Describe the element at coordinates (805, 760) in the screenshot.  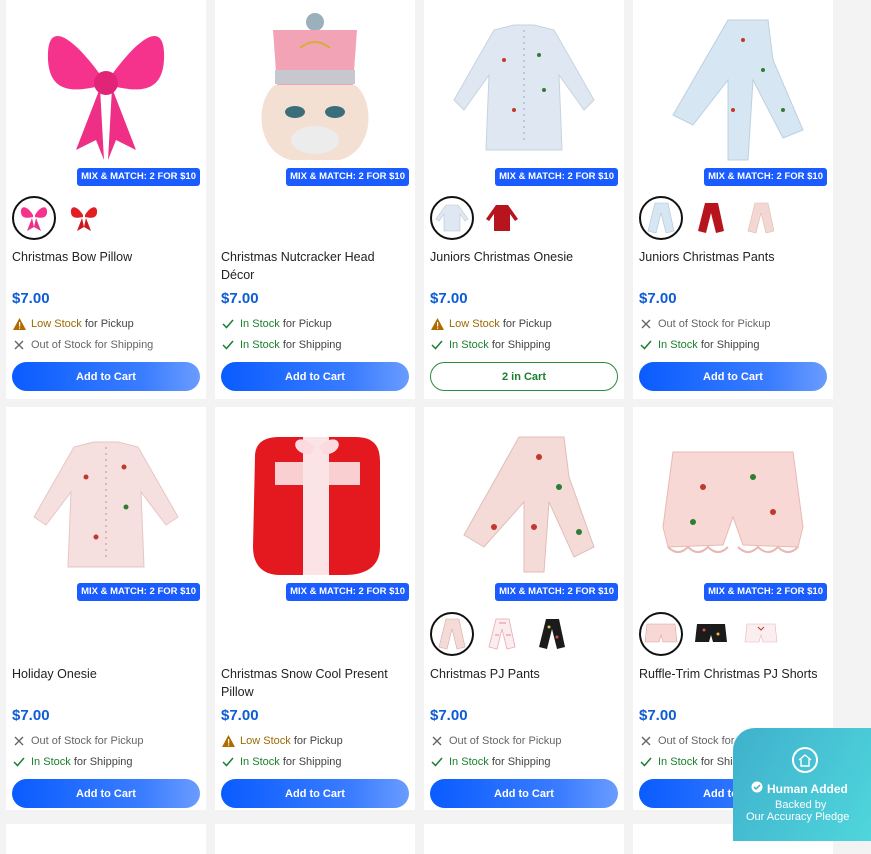
I see `home-icon` at that location.